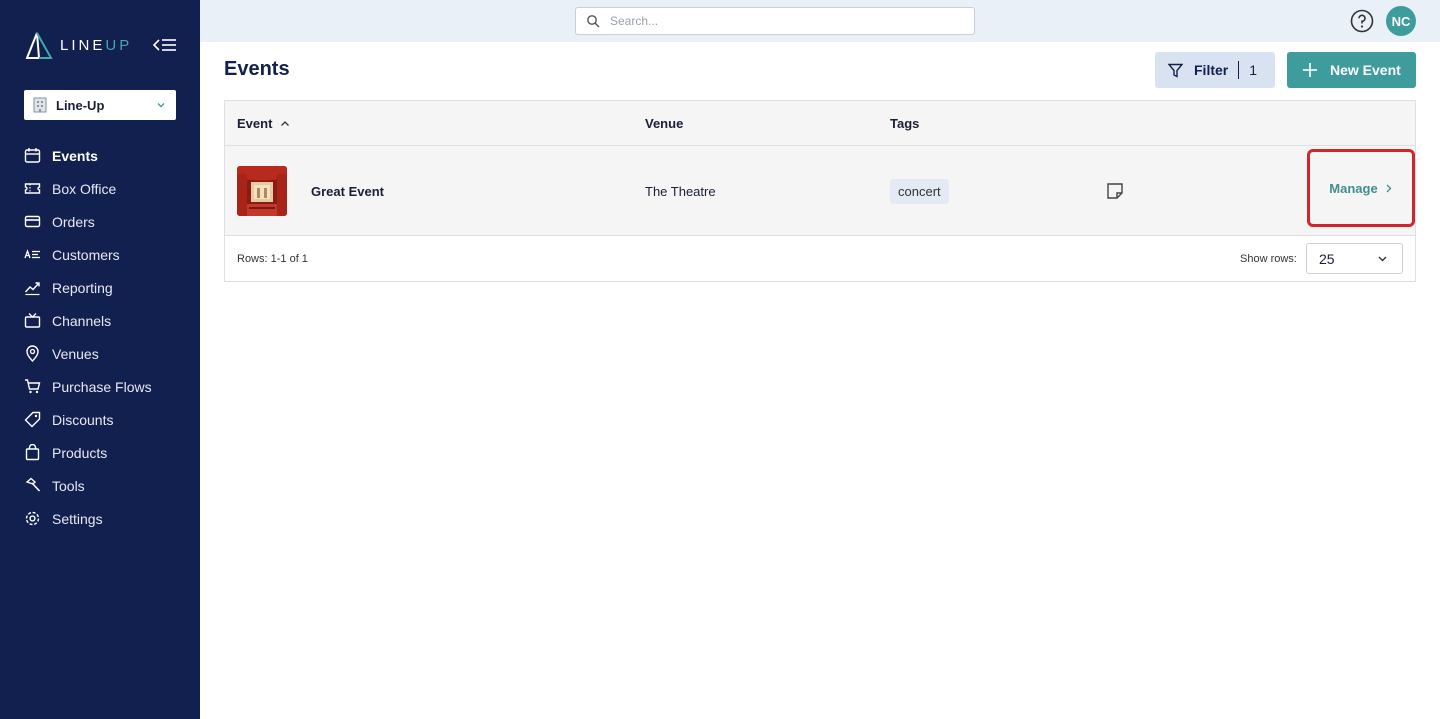  I want to click on sidebar-item-label: Orders, so click(73, 221).